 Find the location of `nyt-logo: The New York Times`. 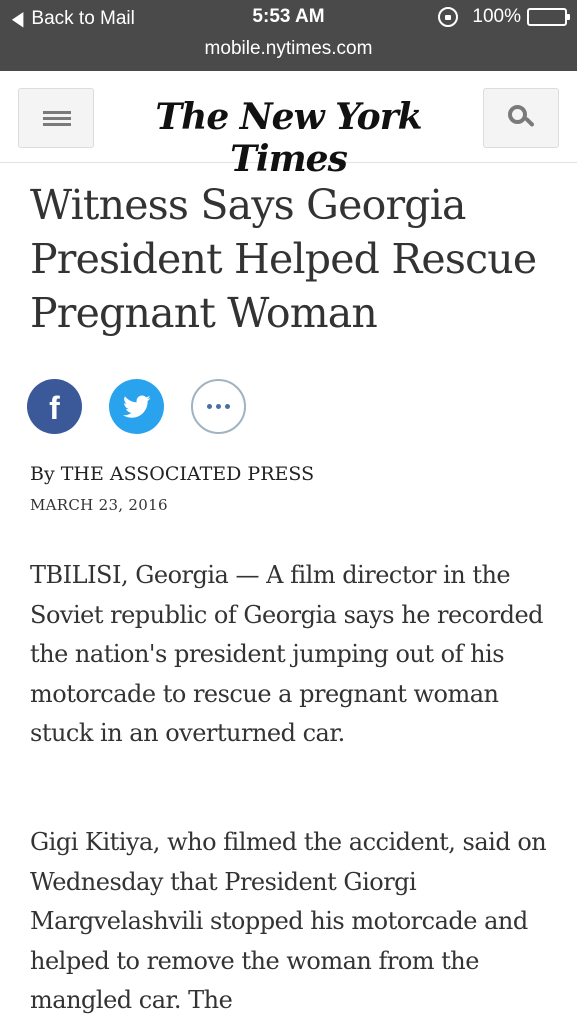

nyt-logo: The New York Times is located at coordinates (288, 138).